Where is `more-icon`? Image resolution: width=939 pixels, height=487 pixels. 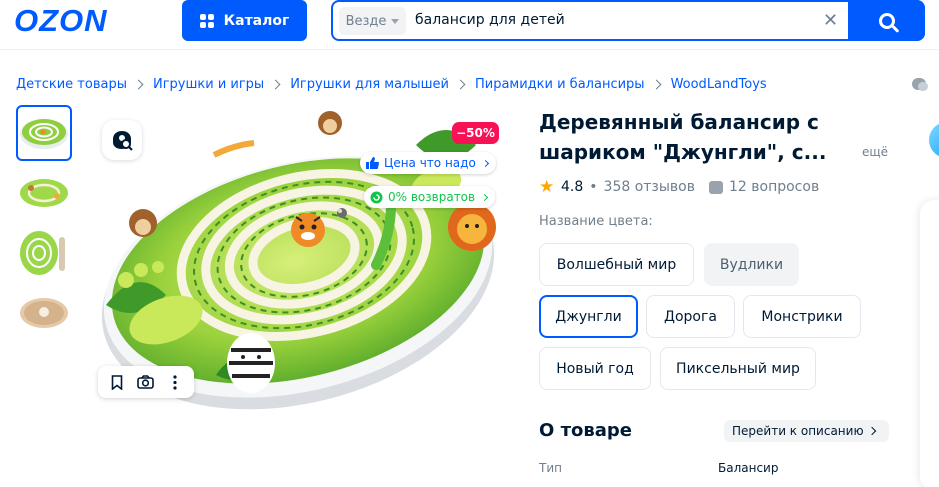 more-icon is located at coordinates (175, 382).